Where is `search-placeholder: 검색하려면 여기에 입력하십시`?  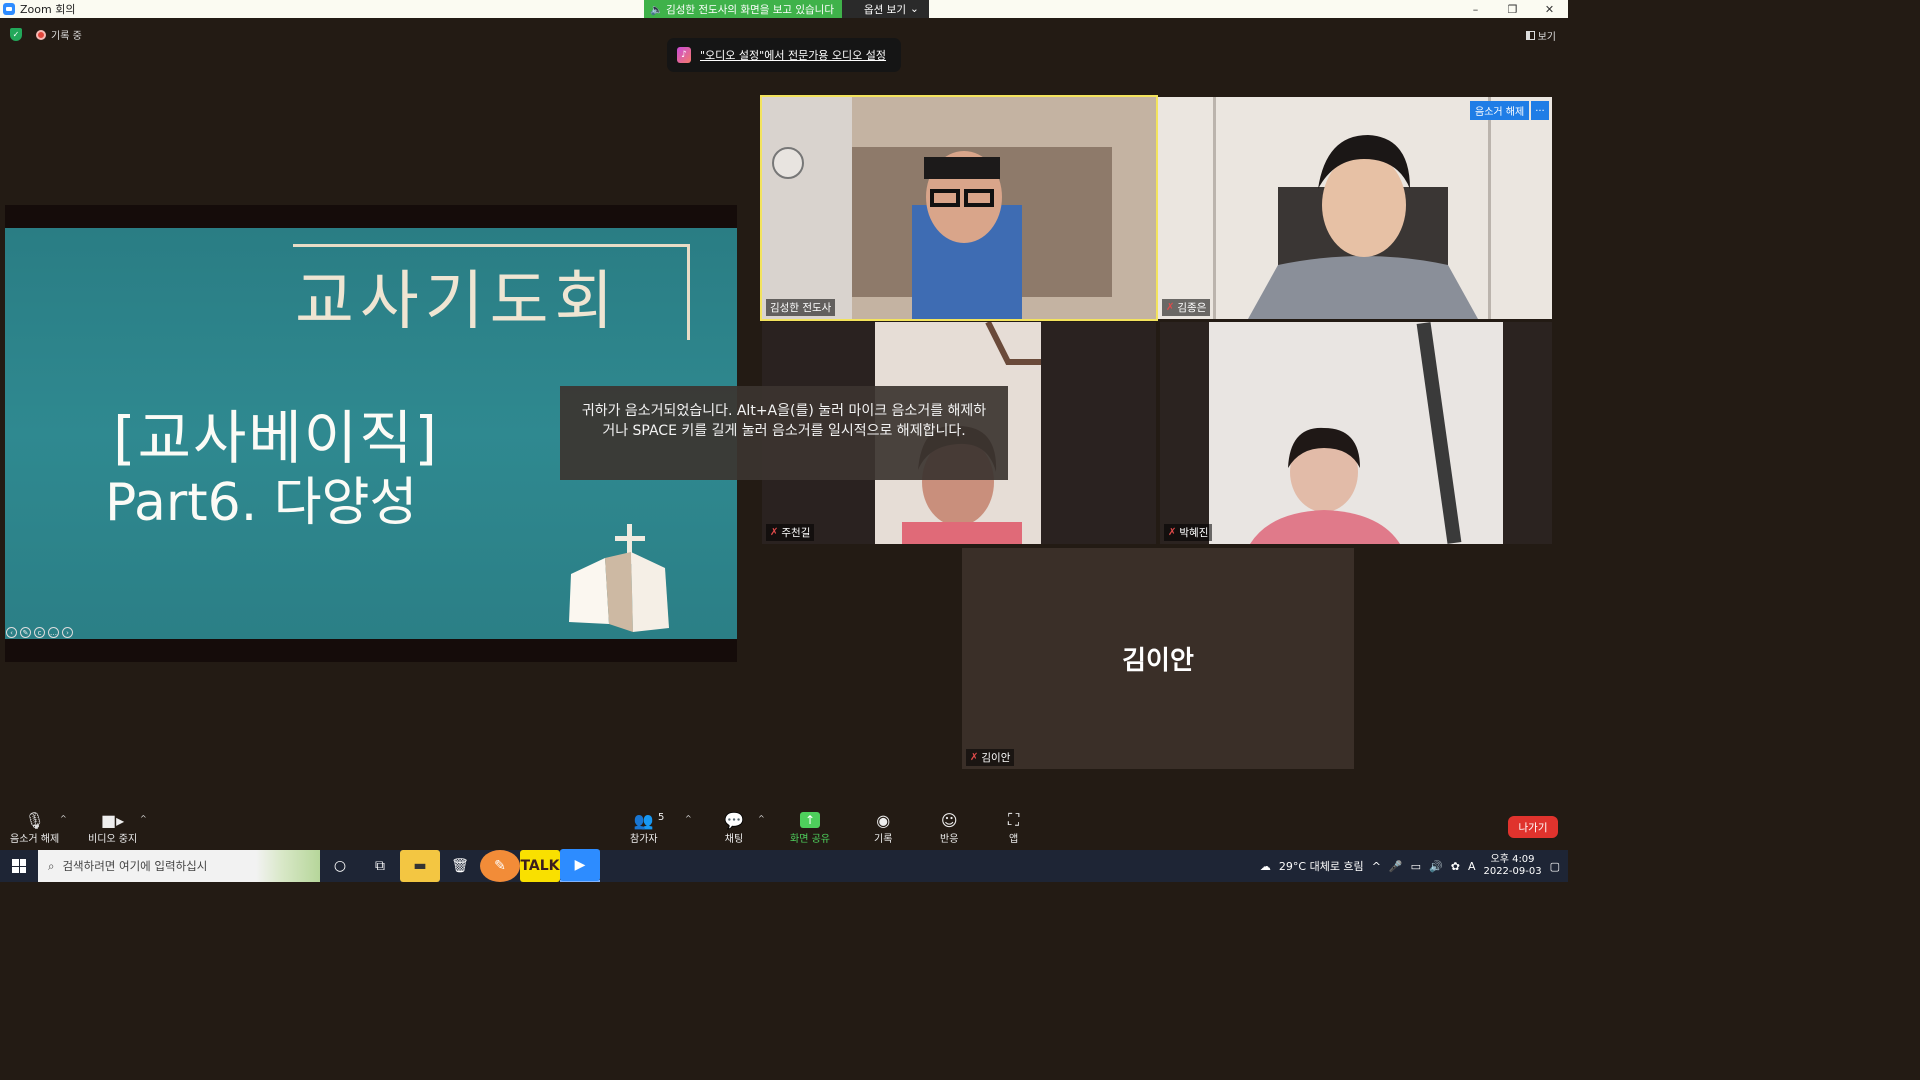 search-placeholder: 검색하려면 여기에 입력하십시 is located at coordinates (135, 866).